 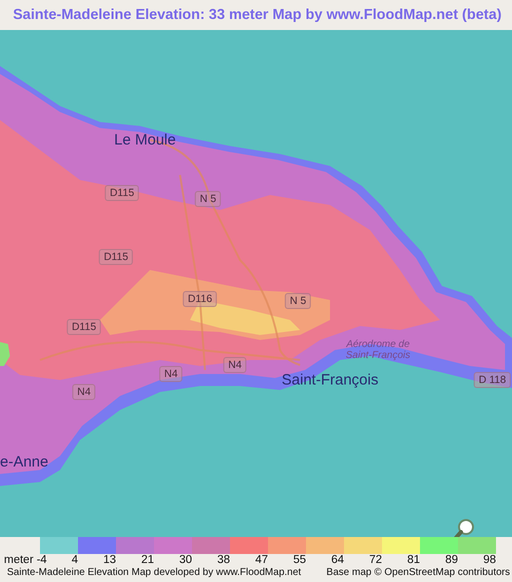 I want to click on legend-value: 47, so click(x=261, y=560).